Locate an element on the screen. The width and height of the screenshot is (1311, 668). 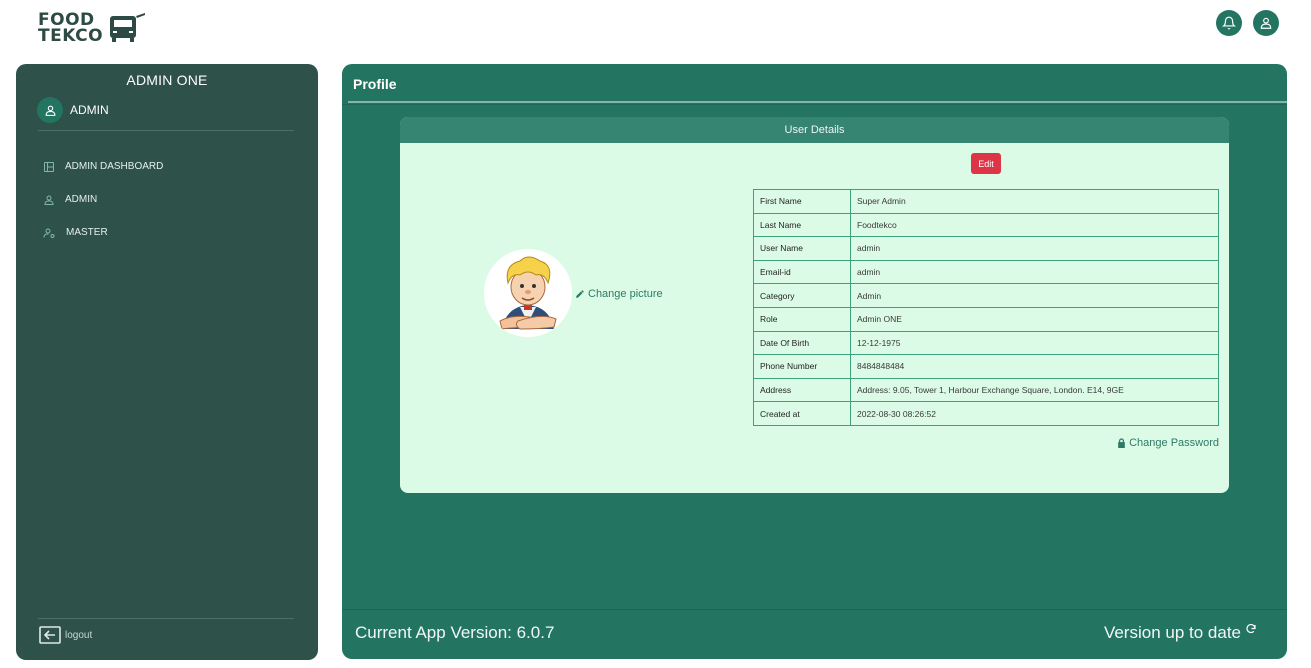
footer-divider is located at coordinates (814, 609).